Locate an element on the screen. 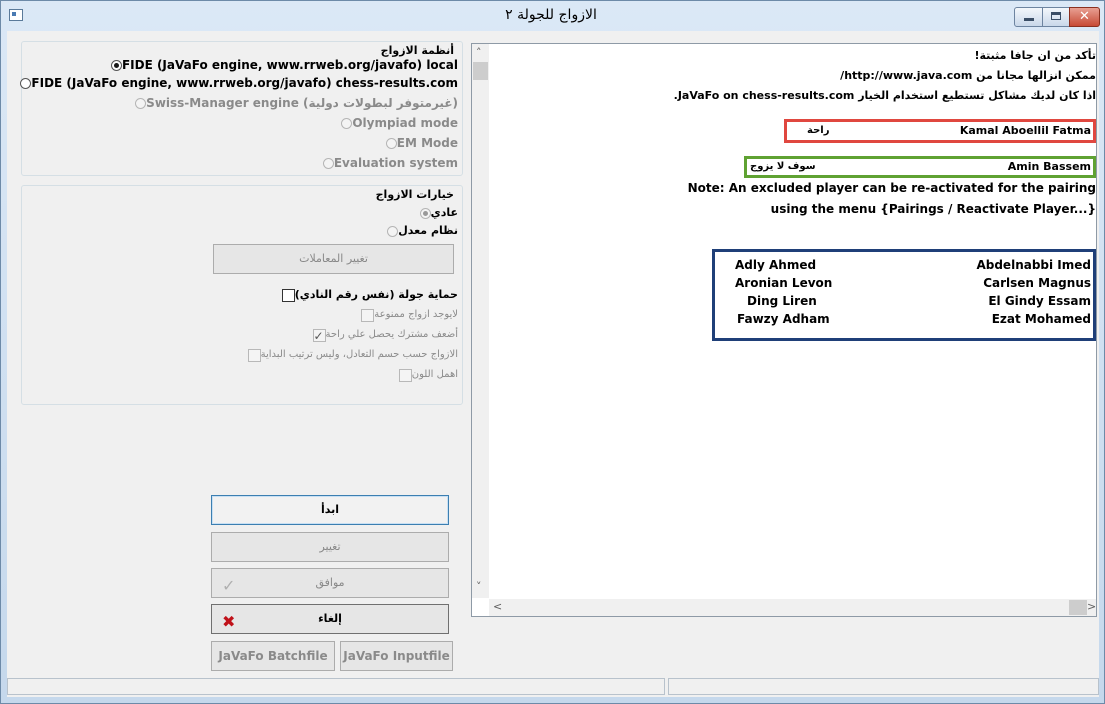  scroll-up-icon: ˄ is located at coordinates (479, 52).